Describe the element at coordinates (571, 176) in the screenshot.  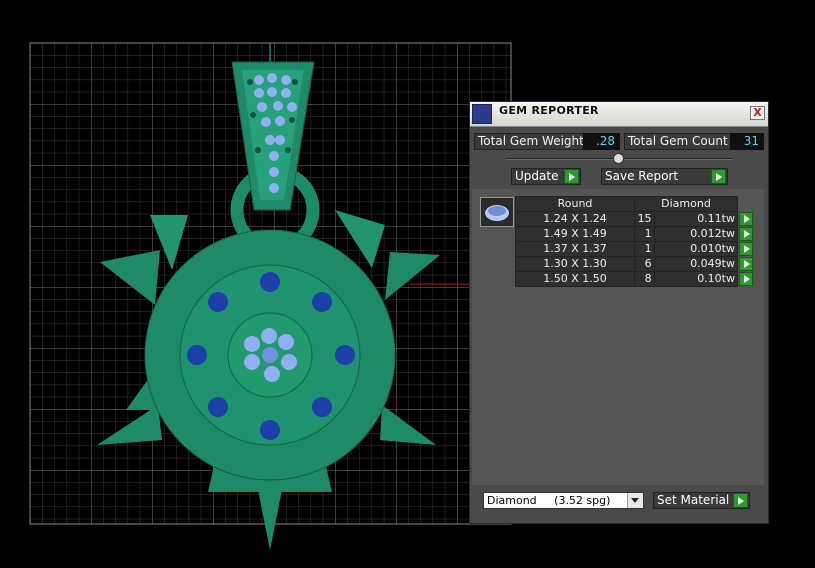
I see `update-go-icon` at that location.